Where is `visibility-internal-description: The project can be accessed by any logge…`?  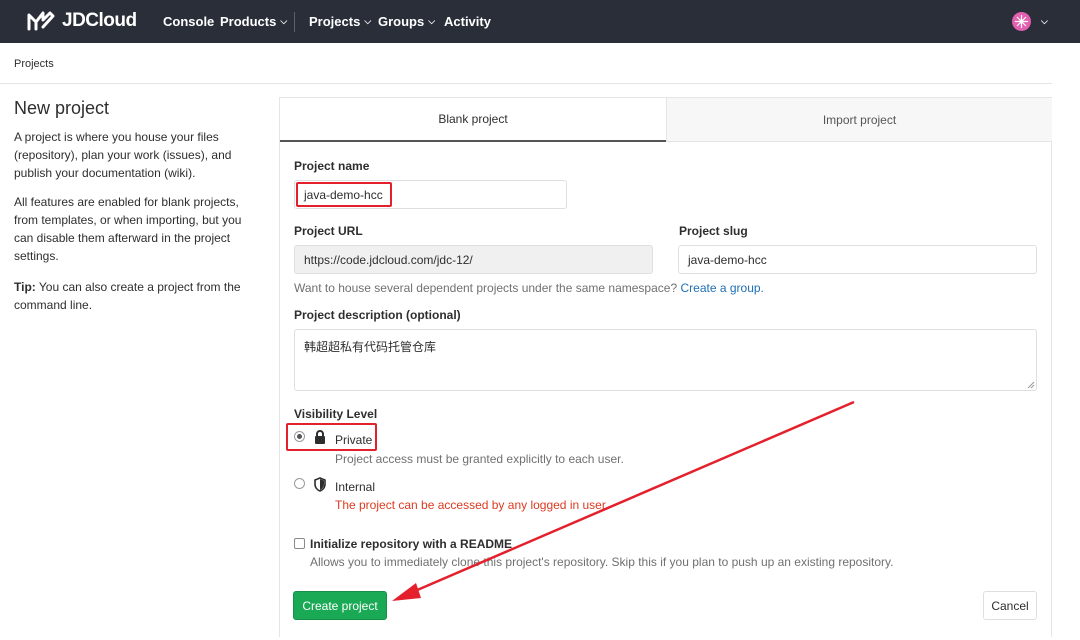
visibility-internal-description: The project can be accessed by any logge… is located at coordinates (472, 505).